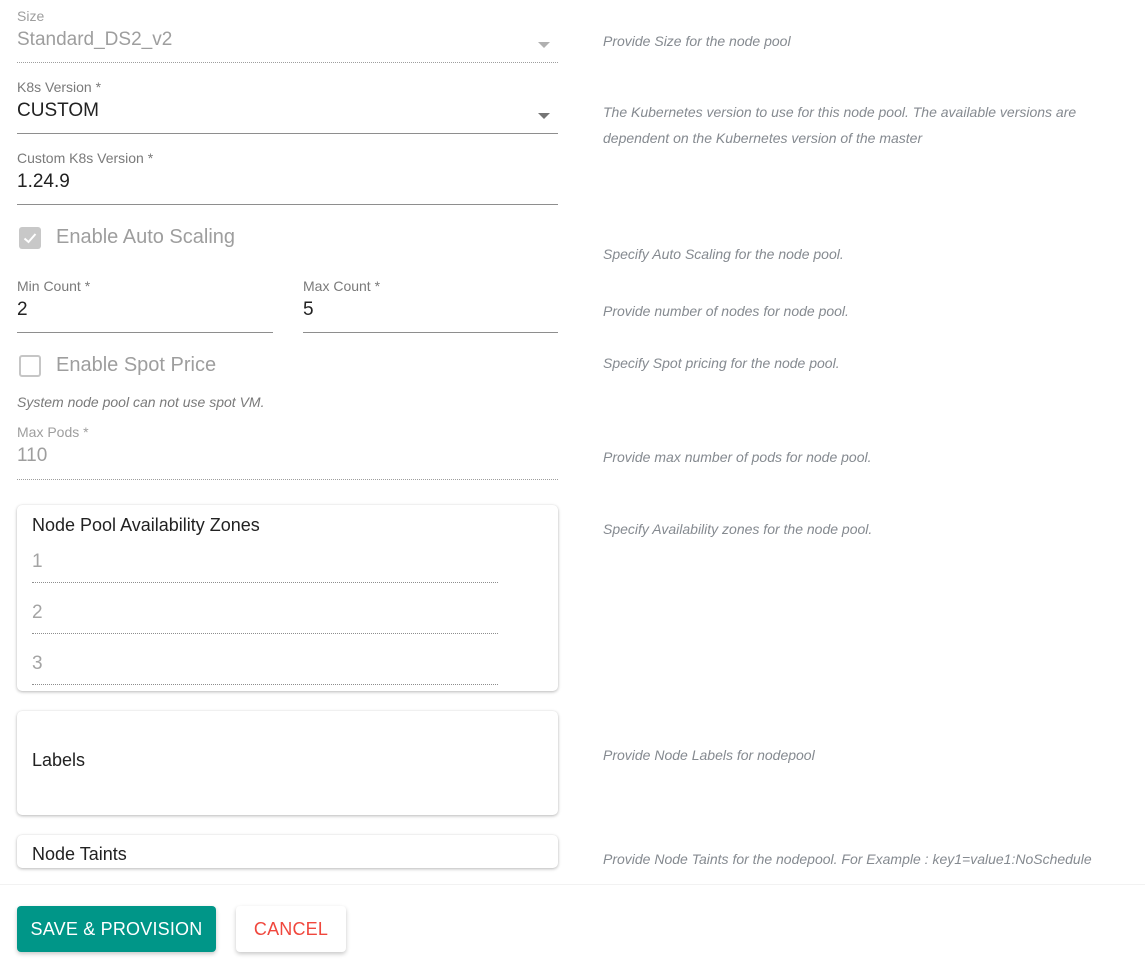 The image size is (1145, 965). I want to click on size-label: Size, so click(31, 16).